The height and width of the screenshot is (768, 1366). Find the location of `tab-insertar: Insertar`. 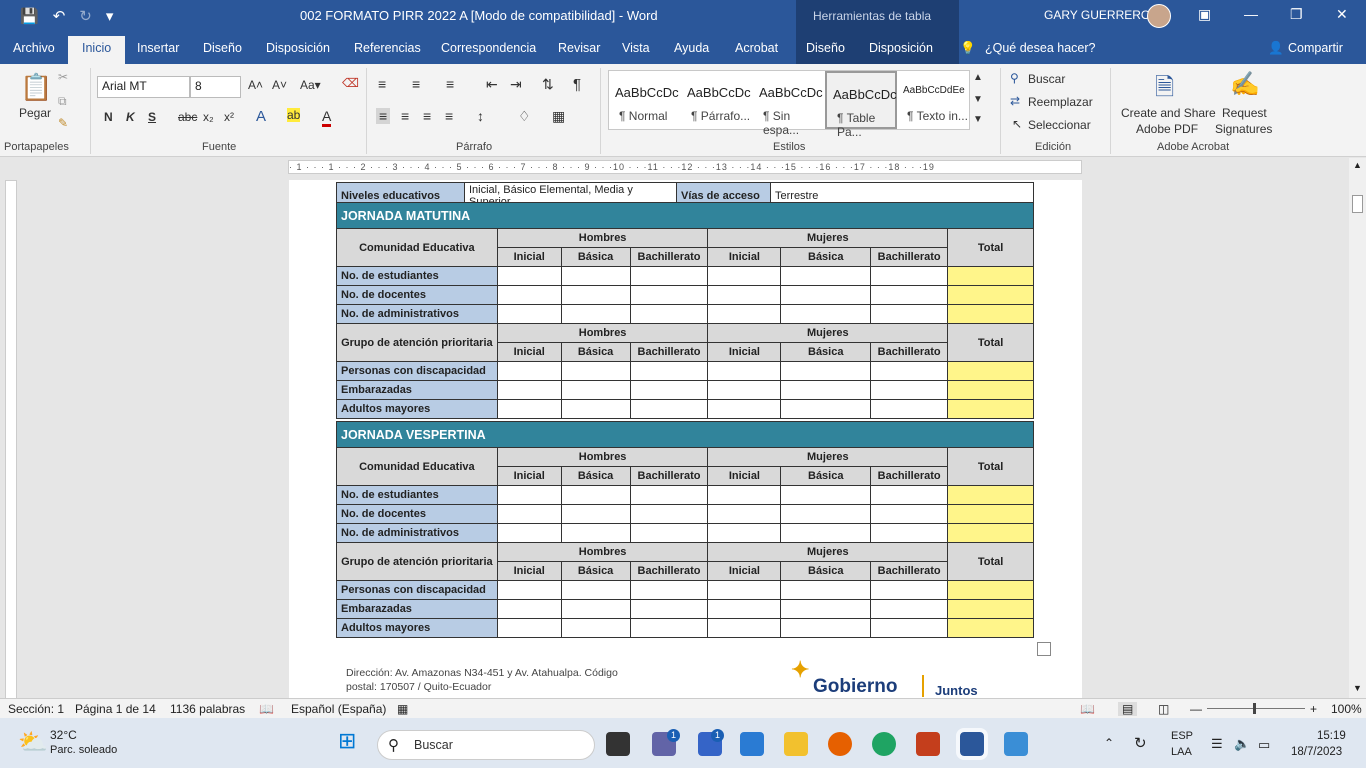

tab-insertar: Insertar is located at coordinates (158, 48).